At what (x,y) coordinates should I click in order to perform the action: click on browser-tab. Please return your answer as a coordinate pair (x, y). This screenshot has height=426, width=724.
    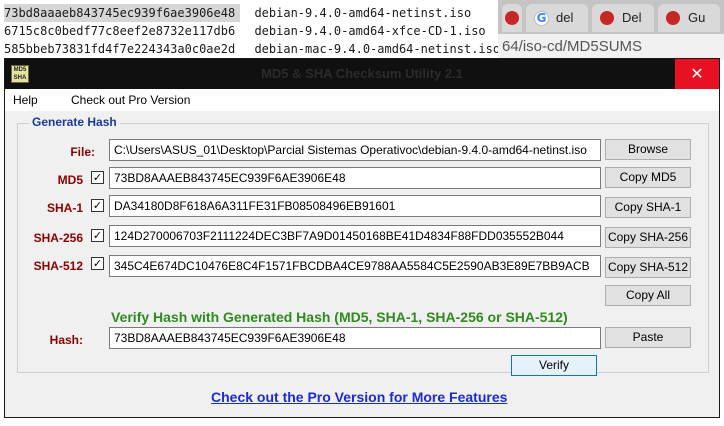
    Looking at the image, I should click on (512, 18).